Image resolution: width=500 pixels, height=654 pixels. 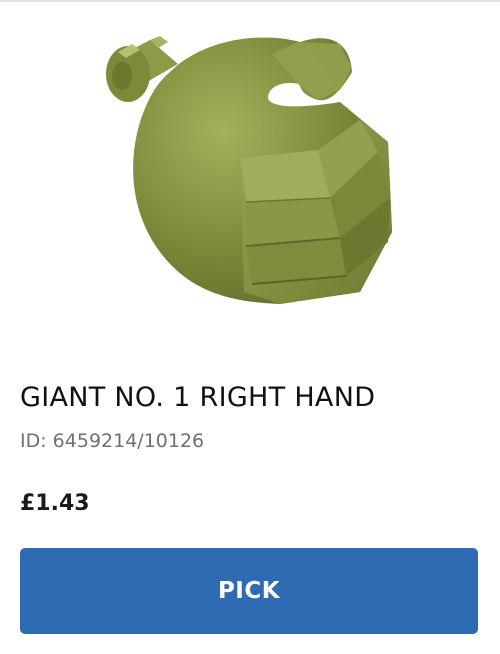 I want to click on pick-button: PICK, so click(x=249, y=591).